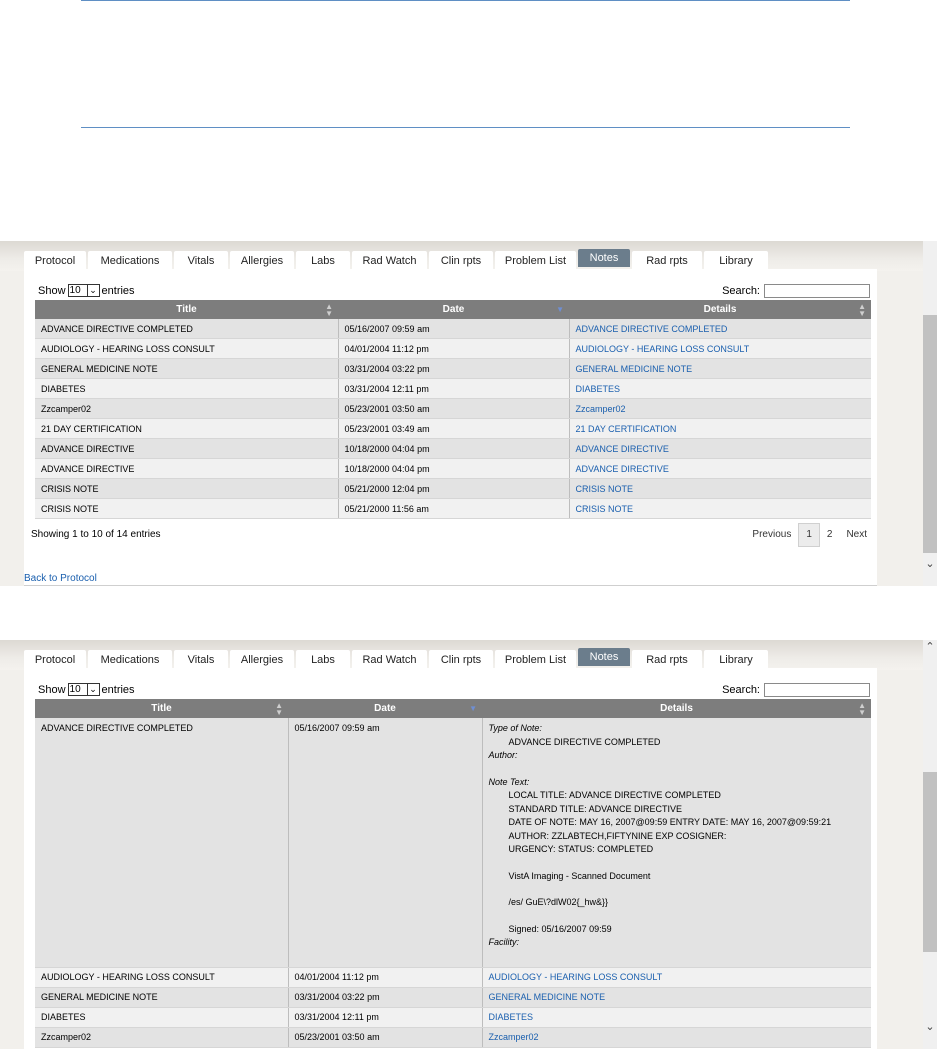 This screenshot has height=1049, width=937. I want to click on cell-title: GENERAL MEDICINE NOTE, so click(187, 368).